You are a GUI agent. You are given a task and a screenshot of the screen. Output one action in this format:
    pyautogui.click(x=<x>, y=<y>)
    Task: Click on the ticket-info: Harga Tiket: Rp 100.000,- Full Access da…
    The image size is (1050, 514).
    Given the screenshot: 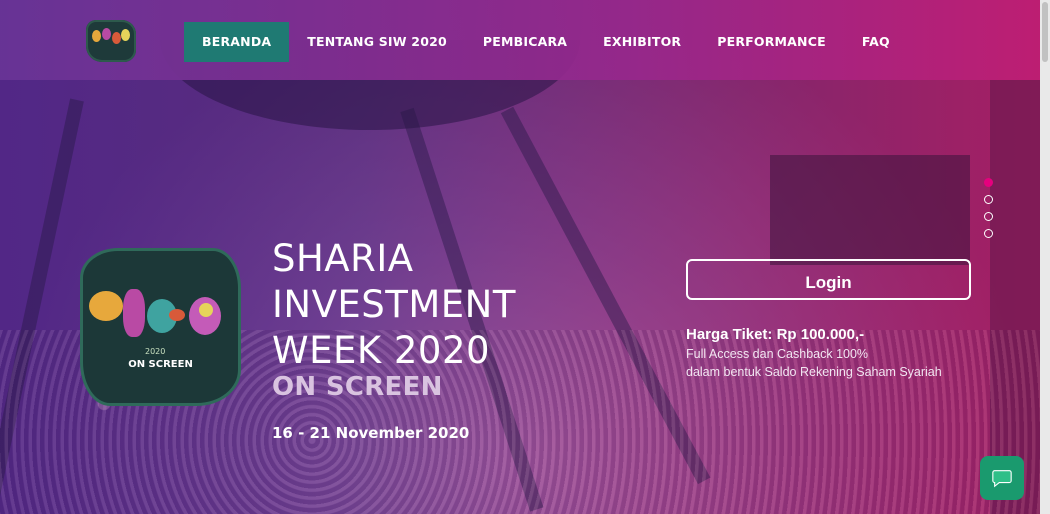 What is the action you would take?
    pyautogui.click(x=814, y=353)
    